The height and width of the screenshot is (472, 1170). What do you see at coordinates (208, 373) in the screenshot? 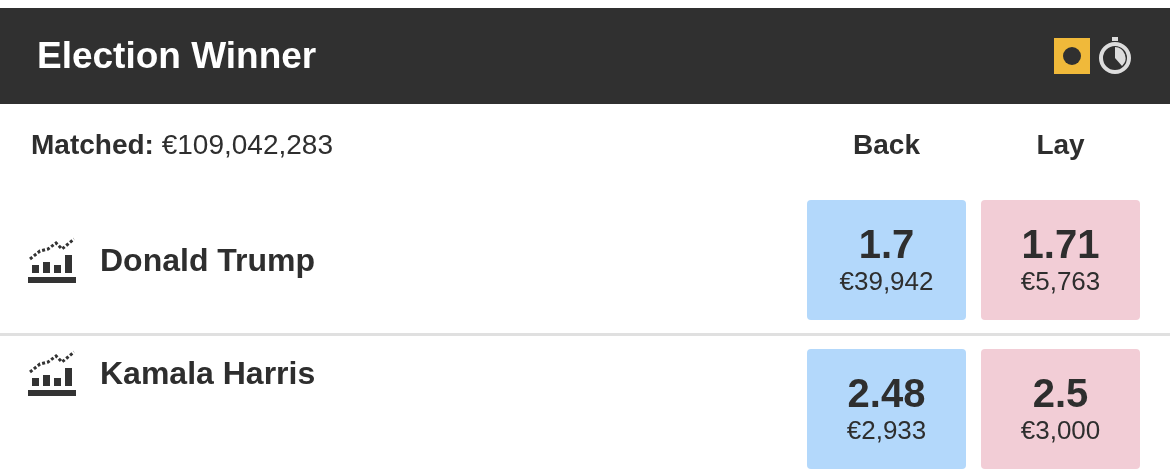
I see `runner-name: Kamala Harris` at bounding box center [208, 373].